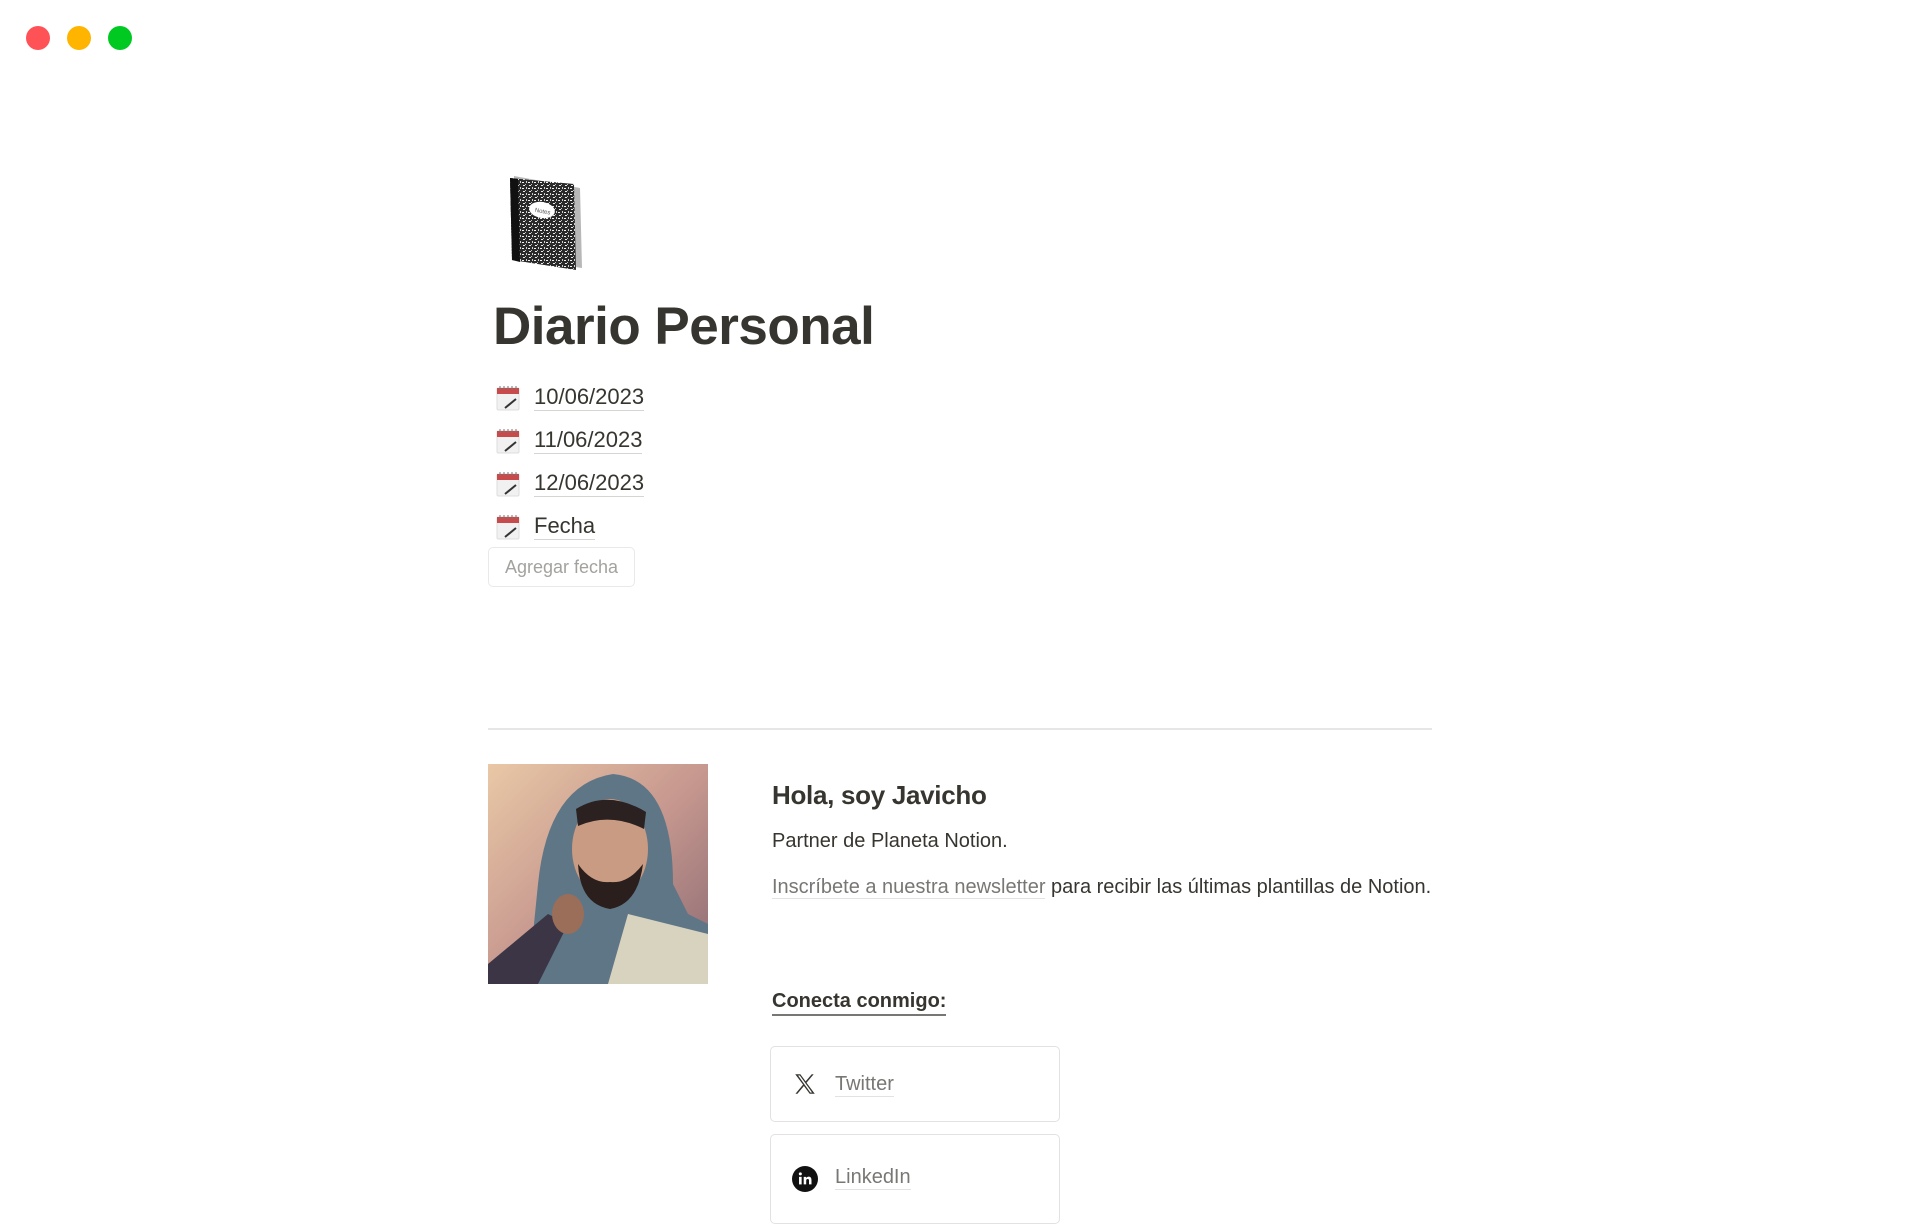 The height and width of the screenshot is (1224, 1920). Describe the element at coordinates (879, 795) in the screenshot. I see `author-heading: Hola, soy Javicho` at that location.